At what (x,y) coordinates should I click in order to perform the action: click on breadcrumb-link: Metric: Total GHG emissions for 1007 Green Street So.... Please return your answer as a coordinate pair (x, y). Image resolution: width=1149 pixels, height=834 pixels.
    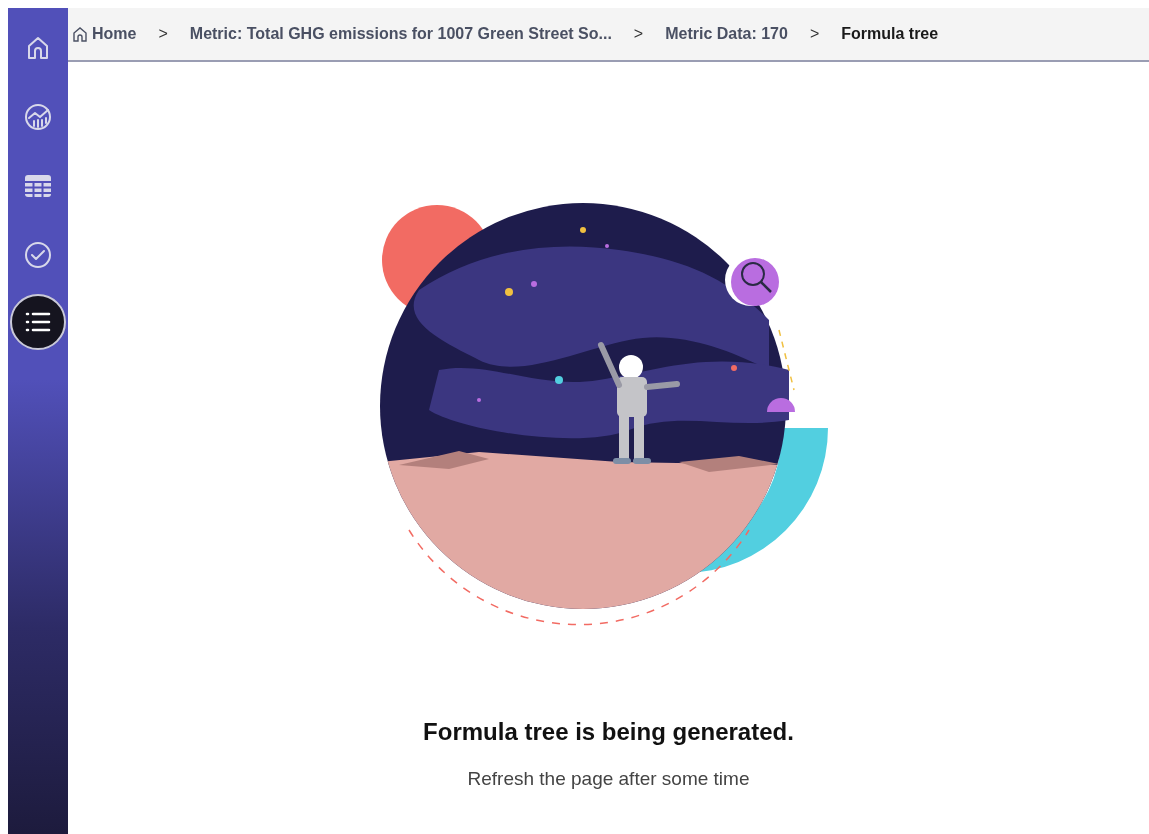
    Looking at the image, I should click on (400, 34).